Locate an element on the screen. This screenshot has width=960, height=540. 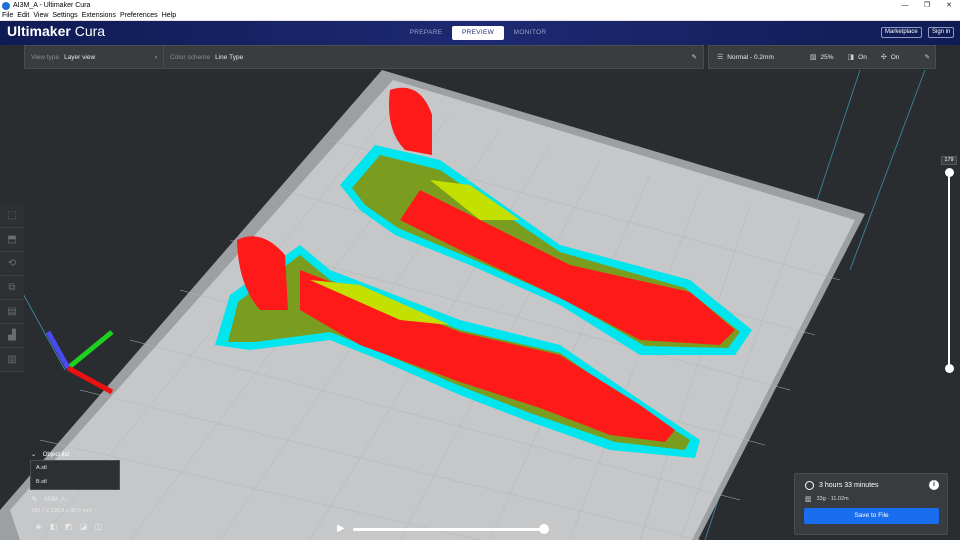
tab-preview: PREVIEW is located at coordinates (478, 33).